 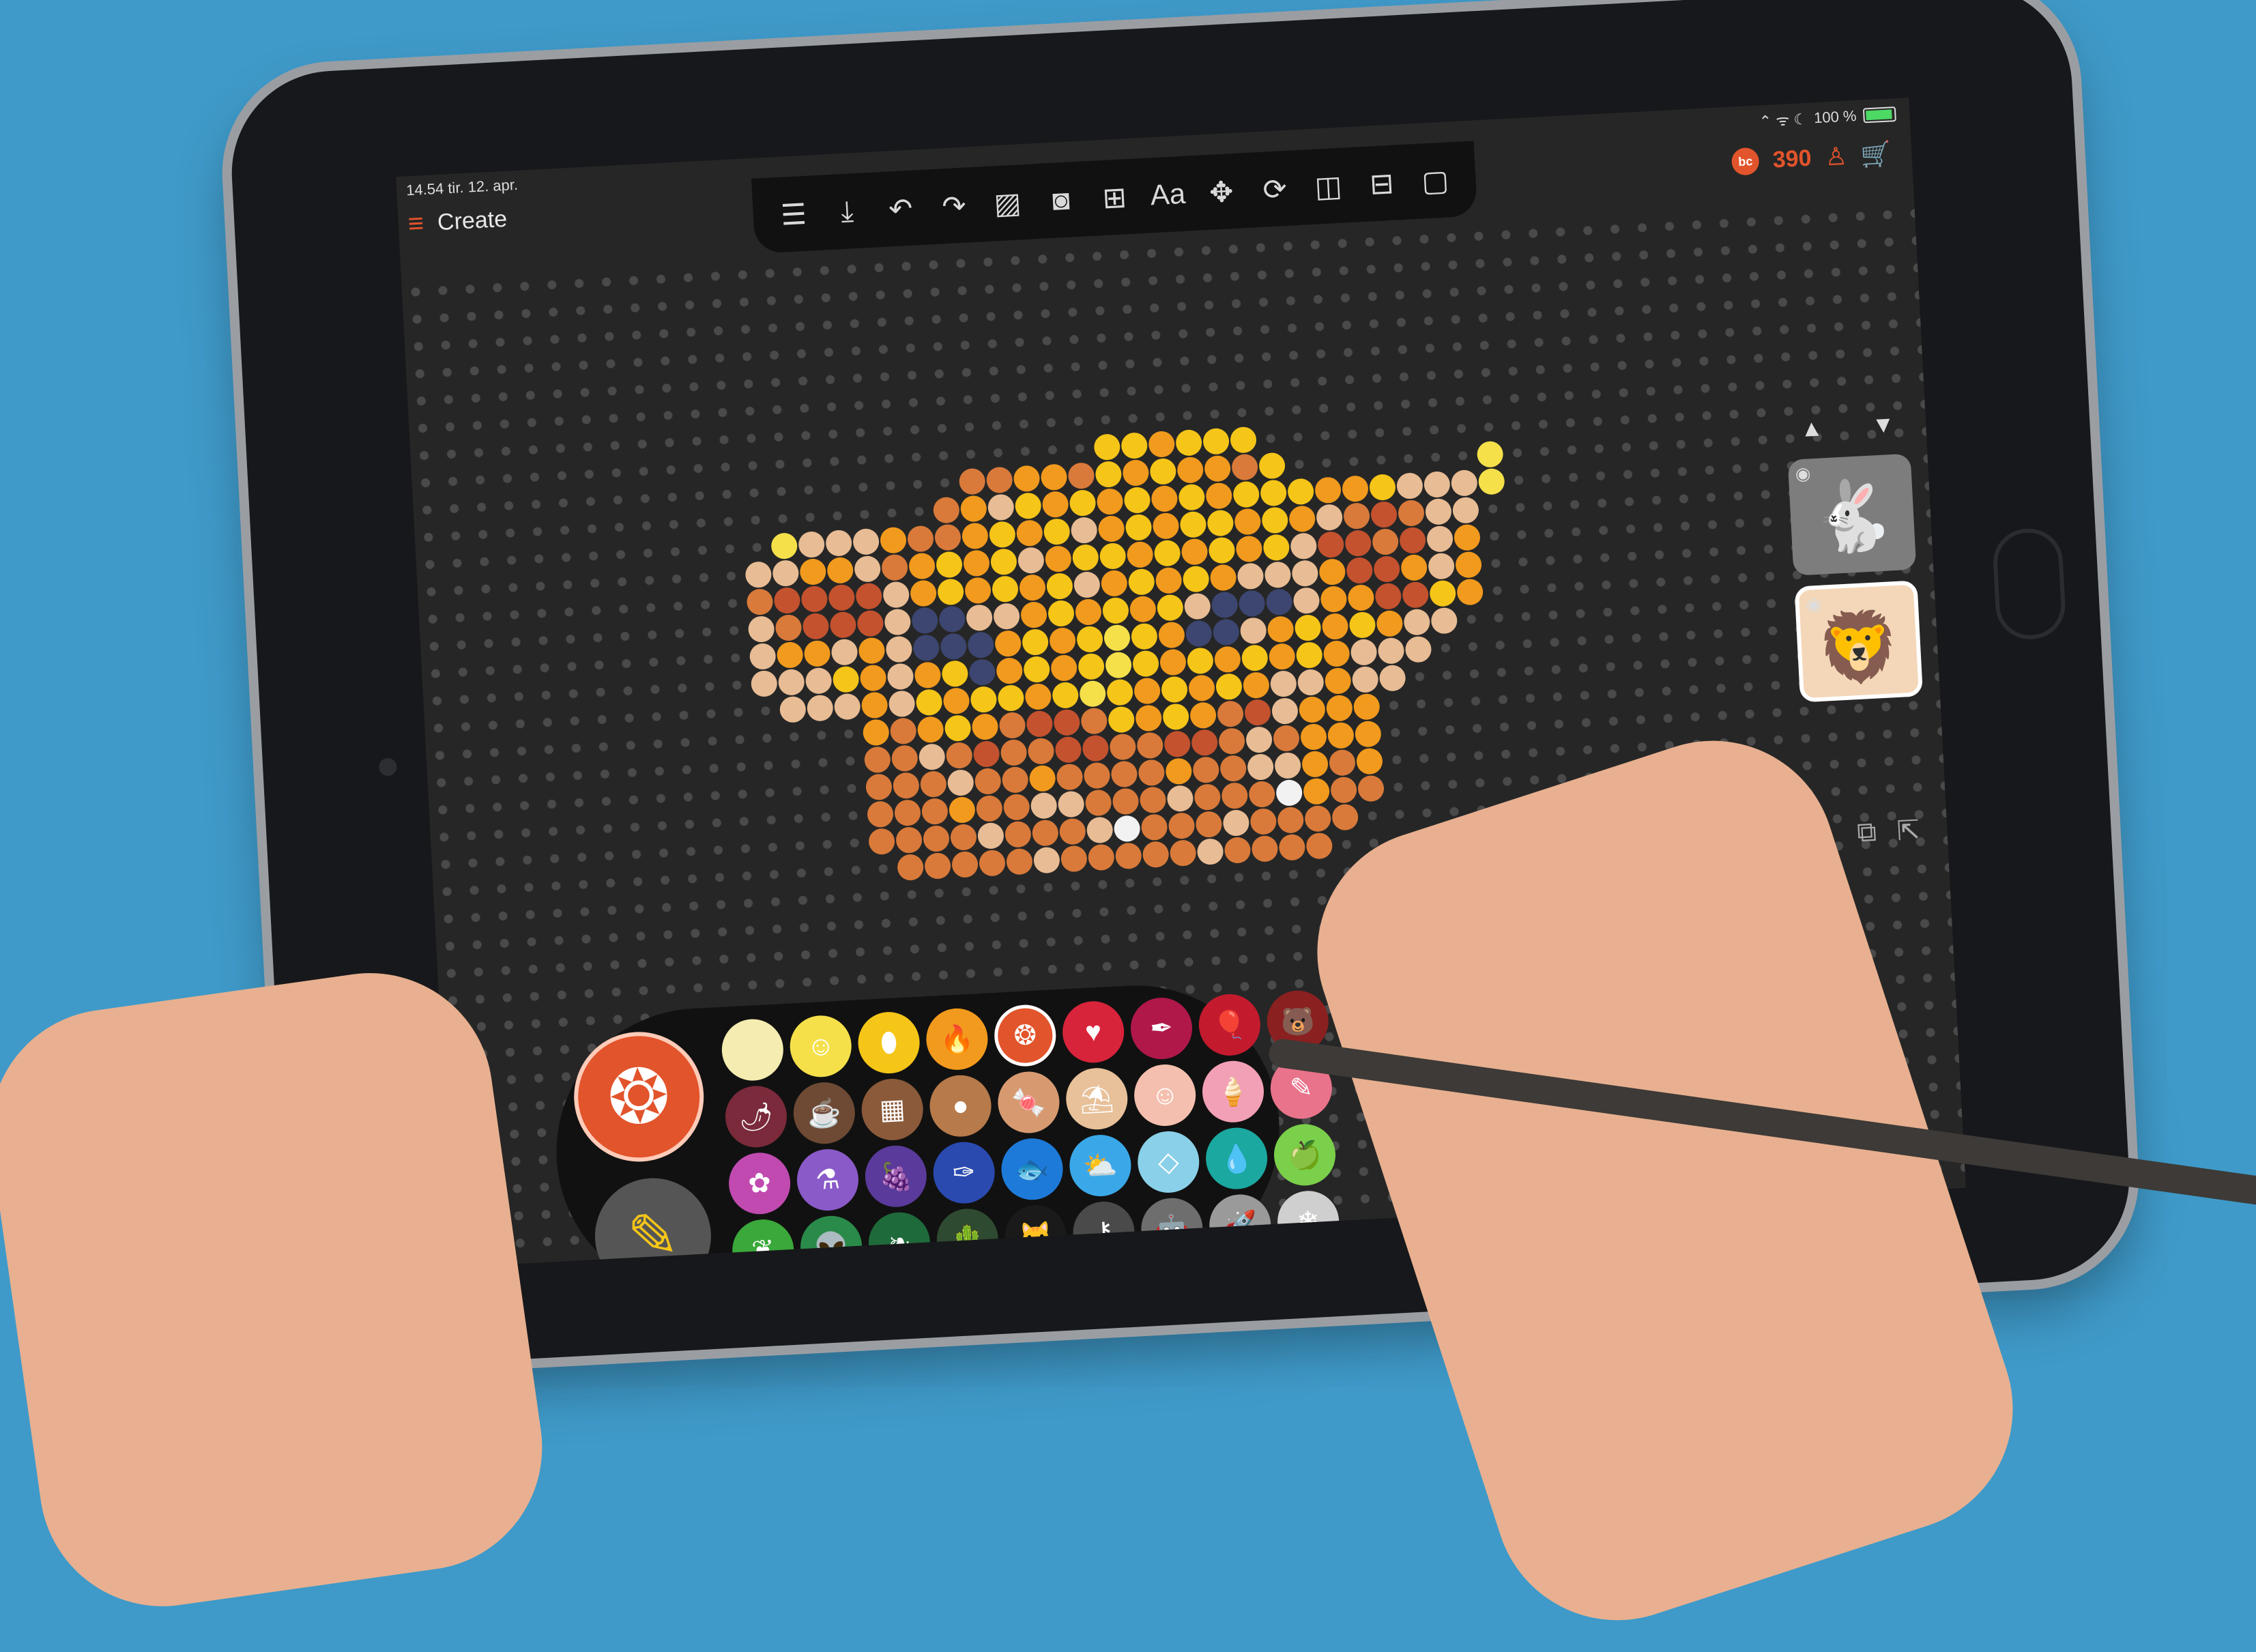 I want to click on swatch-flower-icon: ✿, so click(x=760, y=1183).